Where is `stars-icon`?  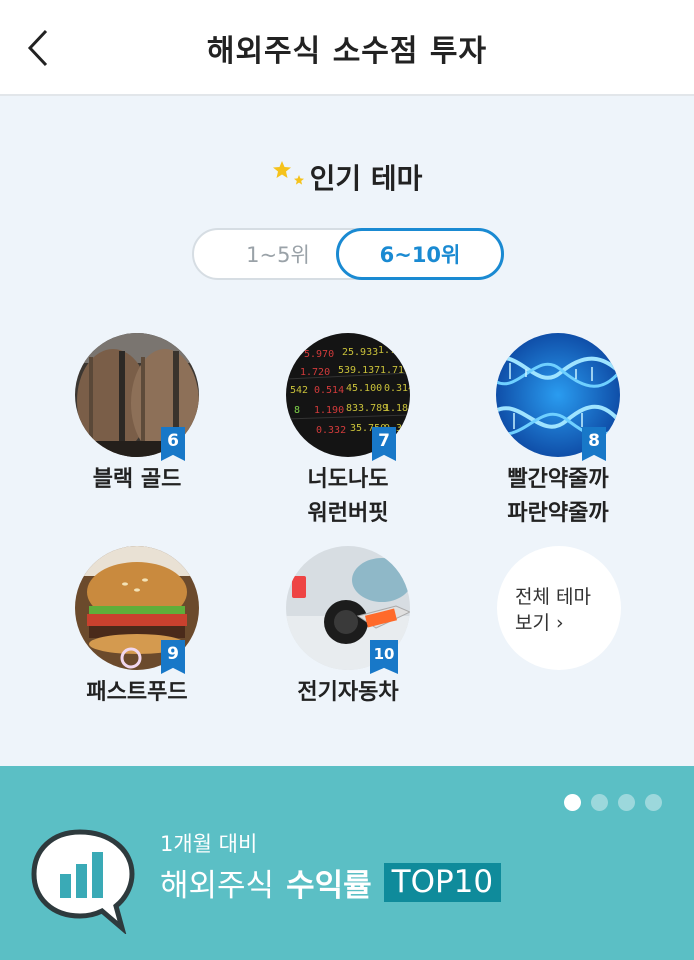 stars-icon is located at coordinates (290, 177).